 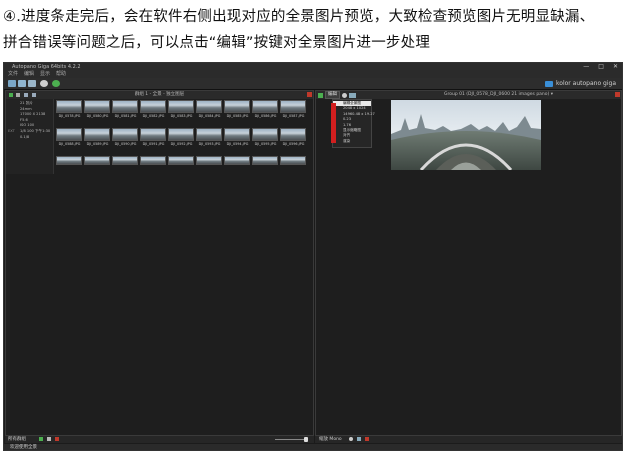 What do you see at coordinates (293, 144) in the screenshot?
I see `thumbnail-filename: DJI_0596.JPG` at bounding box center [293, 144].